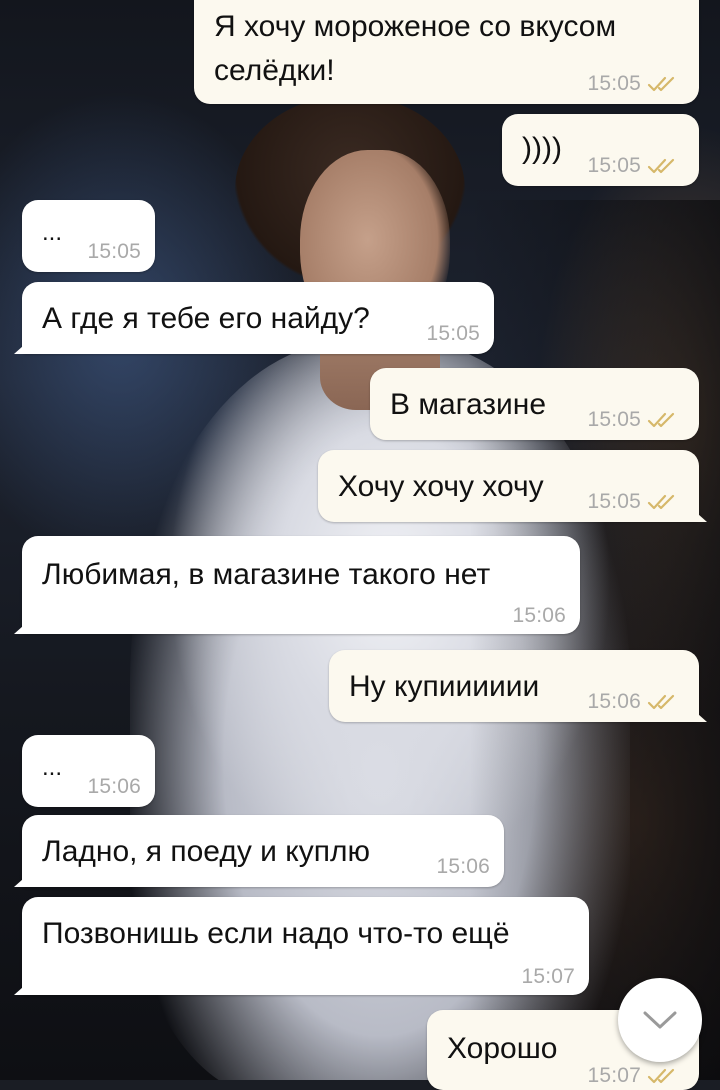 The width and height of the screenshot is (720, 1090). I want to click on message-text: Ну купииииии, so click(444, 686).